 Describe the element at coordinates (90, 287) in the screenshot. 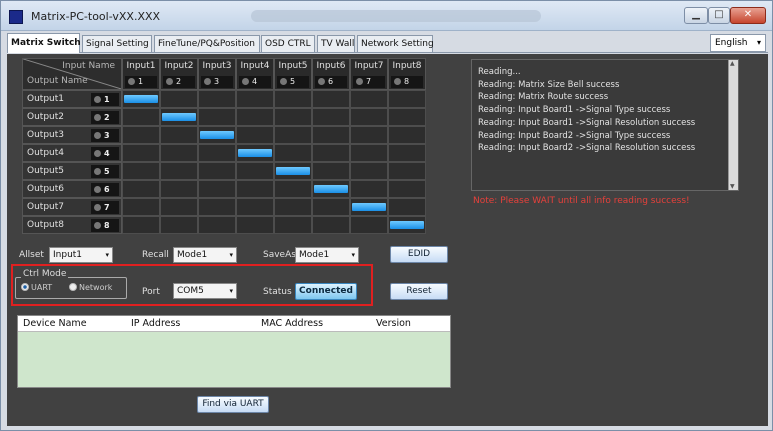

I see `network-radio: Network` at that location.